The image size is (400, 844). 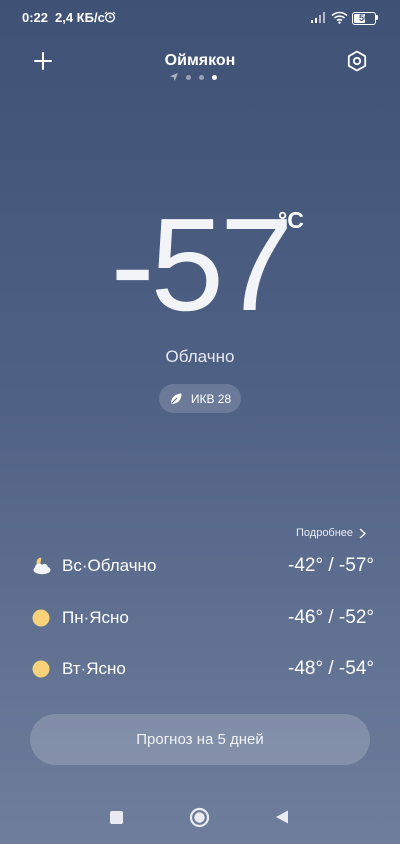 I want to click on current-condition: Облачно, so click(x=200, y=356).